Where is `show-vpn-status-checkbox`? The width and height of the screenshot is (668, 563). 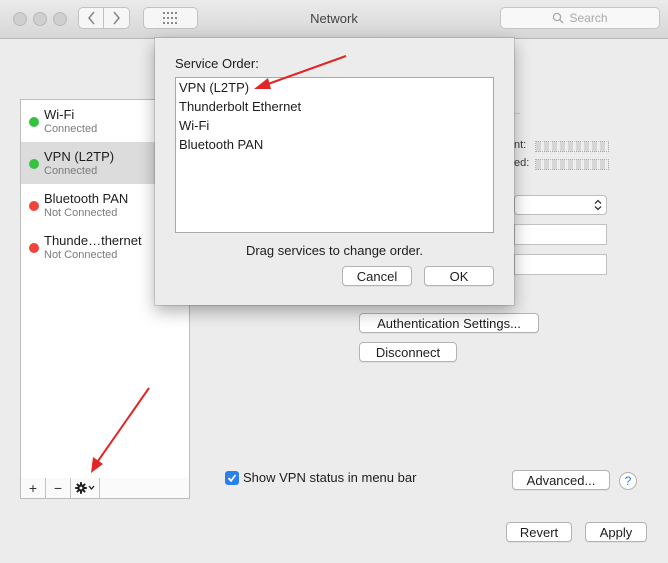
show-vpn-status-checkbox is located at coordinates (232, 477).